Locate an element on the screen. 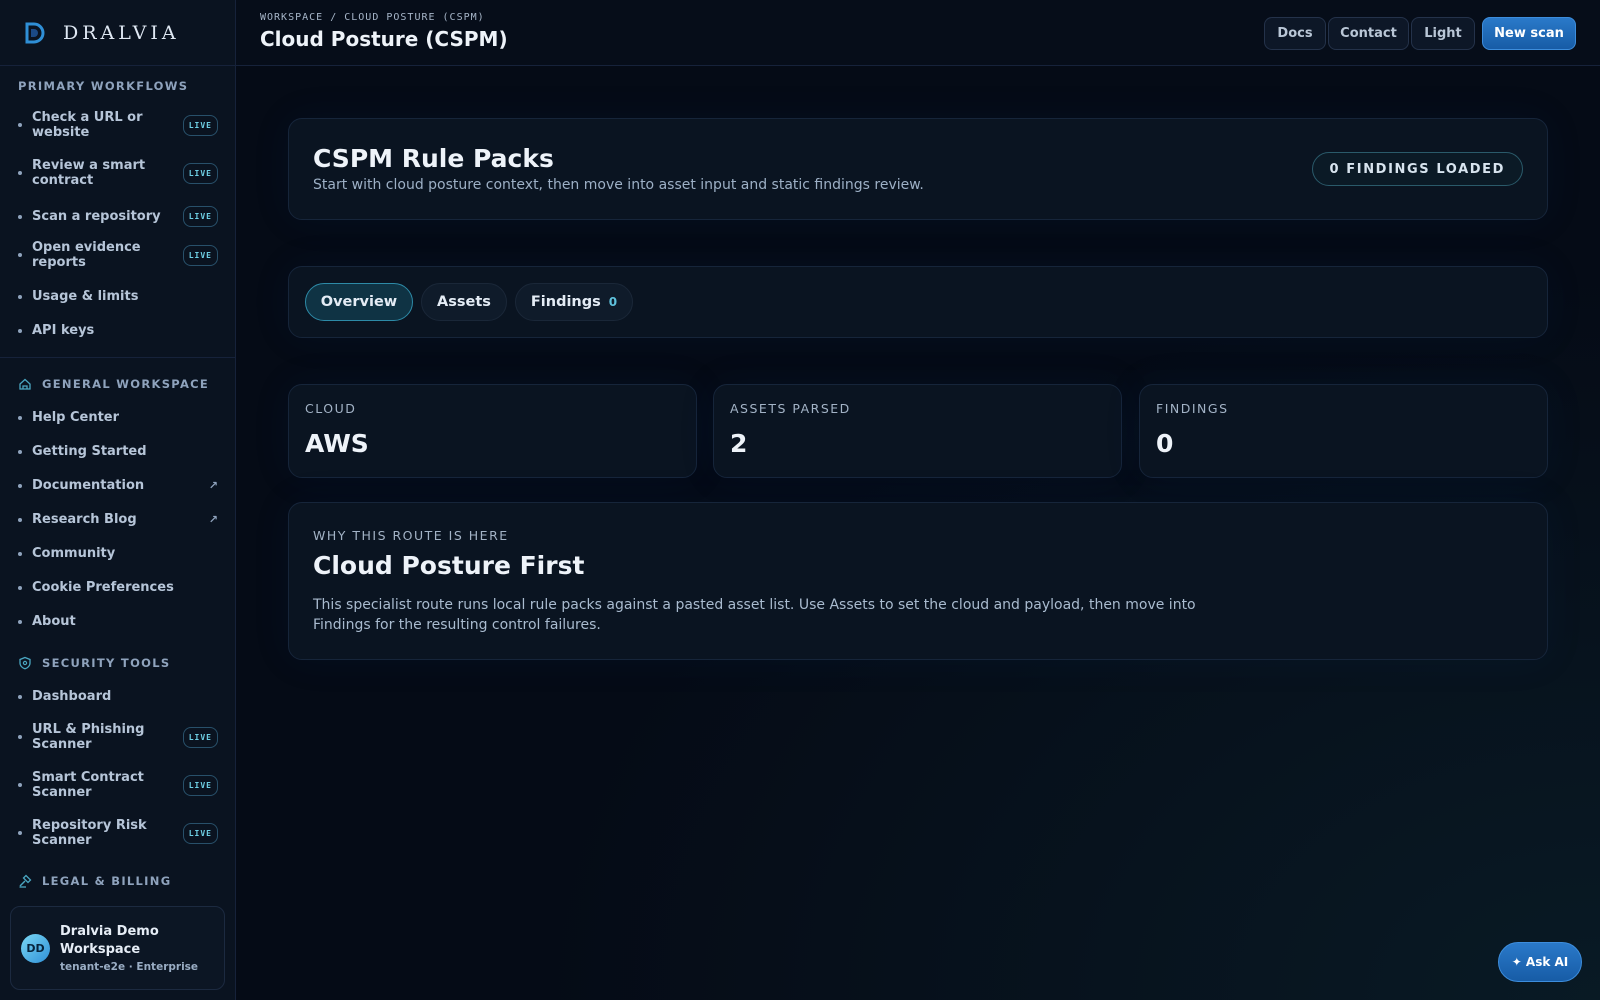 The image size is (1600, 1000). sidebar-item-dashboard: Dashboard is located at coordinates (118, 696).